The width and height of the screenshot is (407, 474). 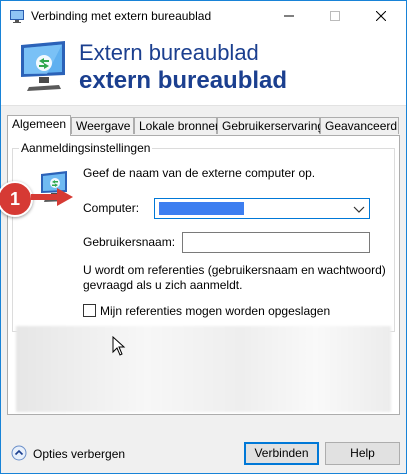 What do you see at coordinates (89, 310) in the screenshot?
I see `save-credentials-checkbox` at bounding box center [89, 310].